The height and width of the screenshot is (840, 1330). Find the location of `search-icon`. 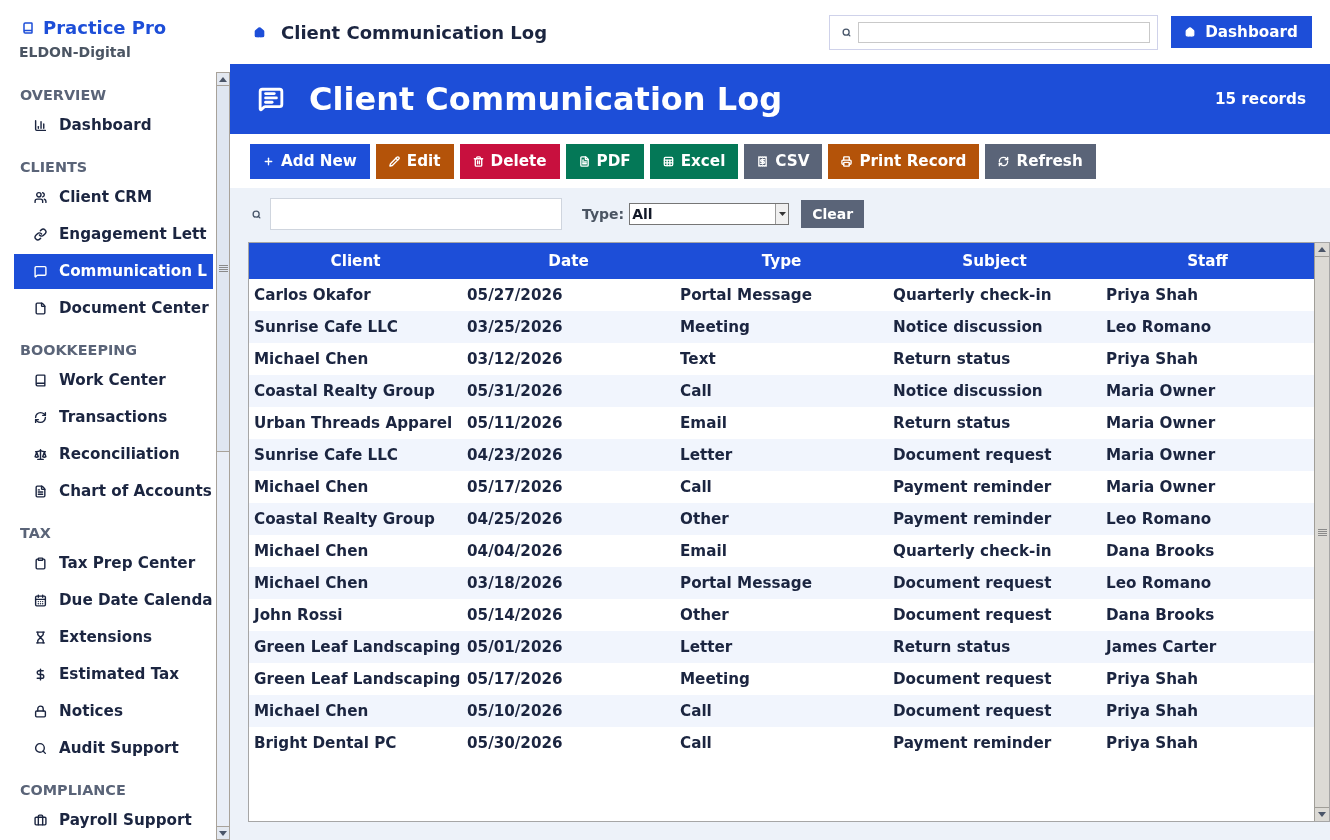

search-icon is located at coordinates (846, 32).